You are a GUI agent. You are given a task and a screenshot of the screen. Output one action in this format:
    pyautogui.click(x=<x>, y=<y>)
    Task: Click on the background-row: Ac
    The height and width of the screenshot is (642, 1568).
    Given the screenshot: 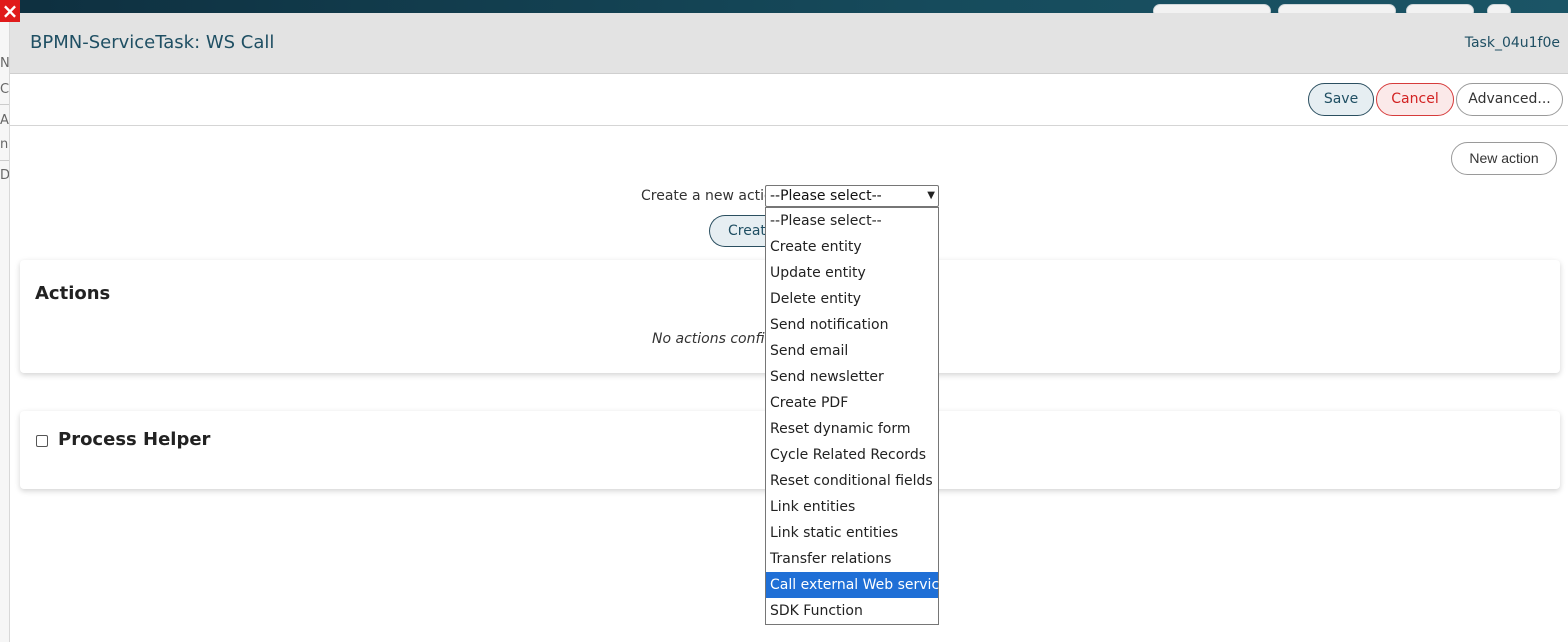 What is the action you would take?
    pyautogui.click(x=4, y=120)
    